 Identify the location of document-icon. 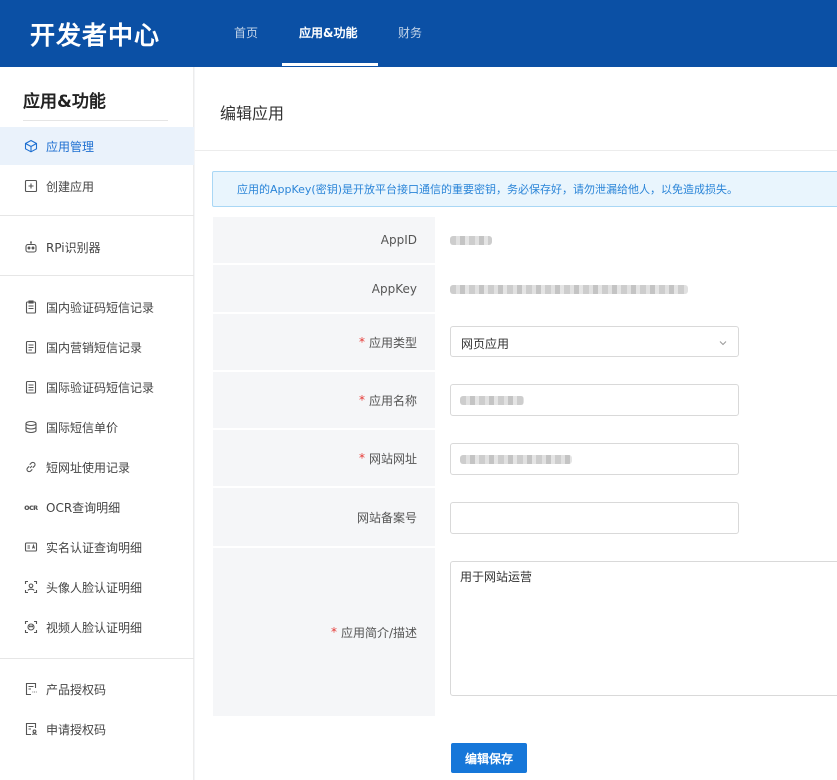
(31, 347).